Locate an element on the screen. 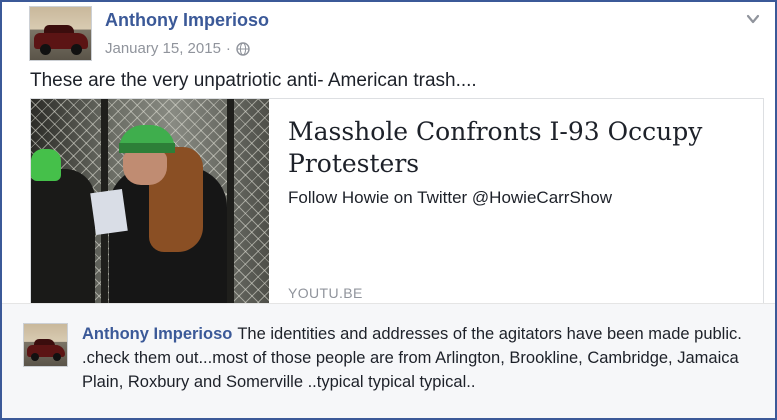 The image size is (777, 420). post-author-name: Anthony Imperioso is located at coordinates (187, 20).